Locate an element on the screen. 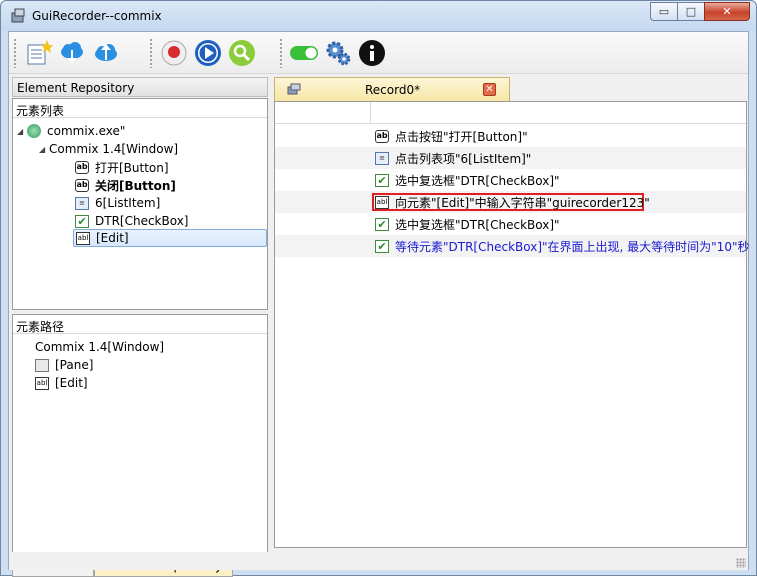  info-icon is located at coordinates (372, 53).